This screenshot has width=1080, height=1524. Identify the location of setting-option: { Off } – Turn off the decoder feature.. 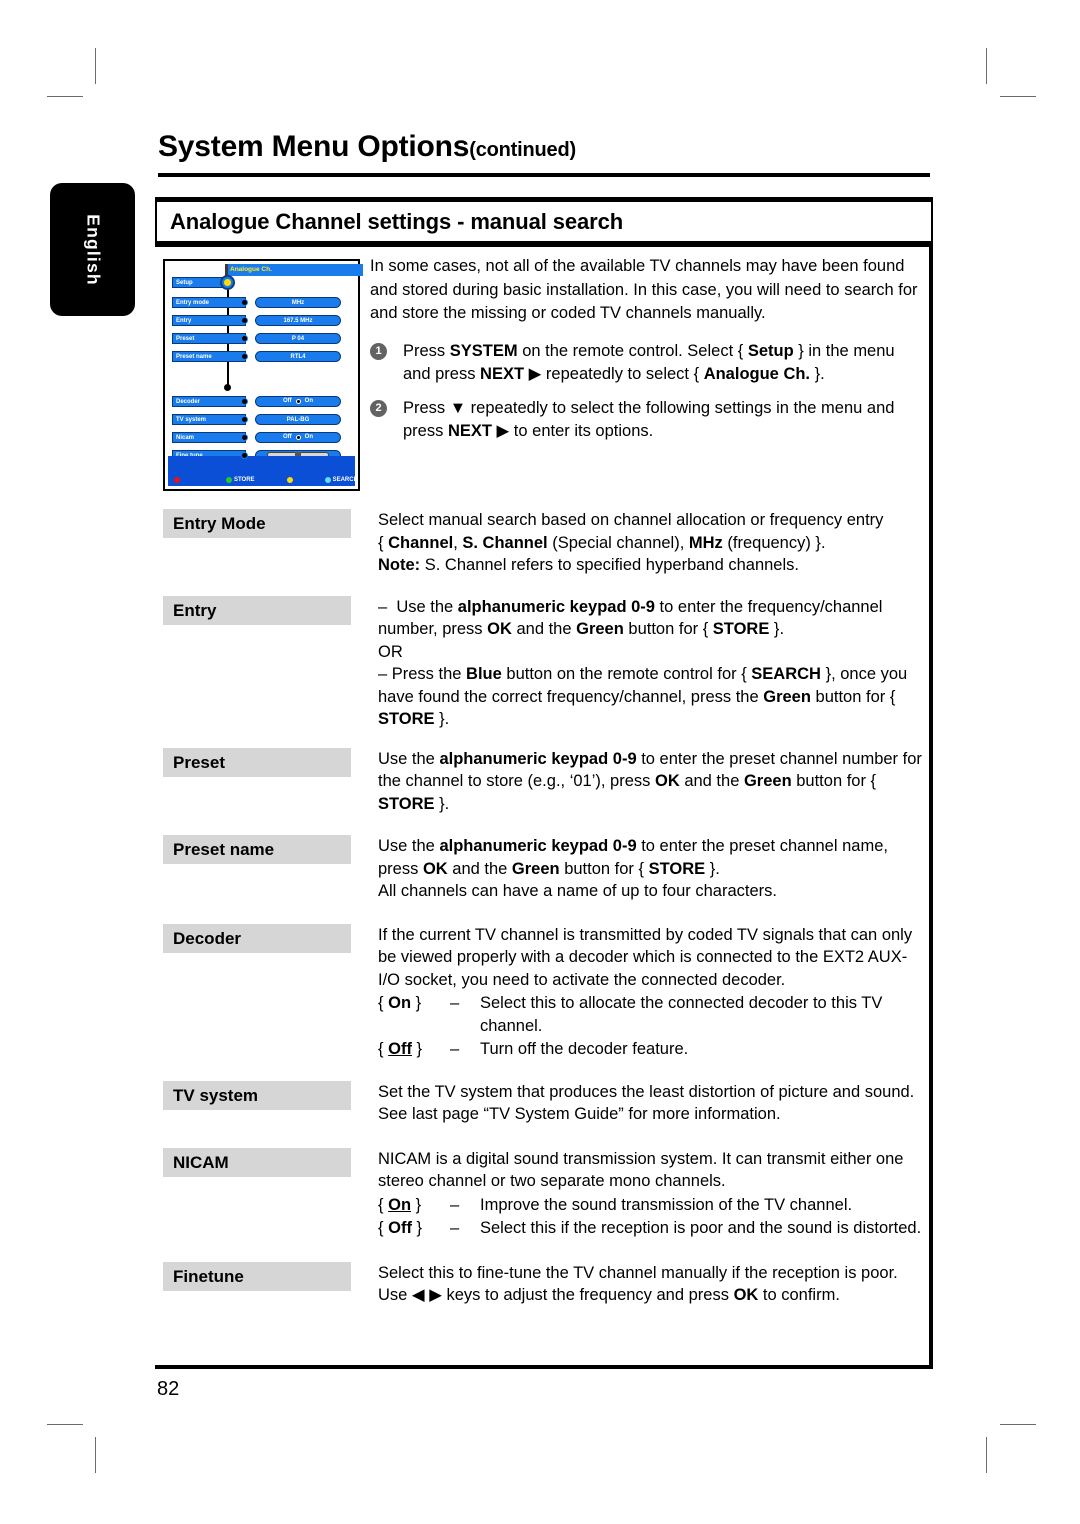
(651, 1049).